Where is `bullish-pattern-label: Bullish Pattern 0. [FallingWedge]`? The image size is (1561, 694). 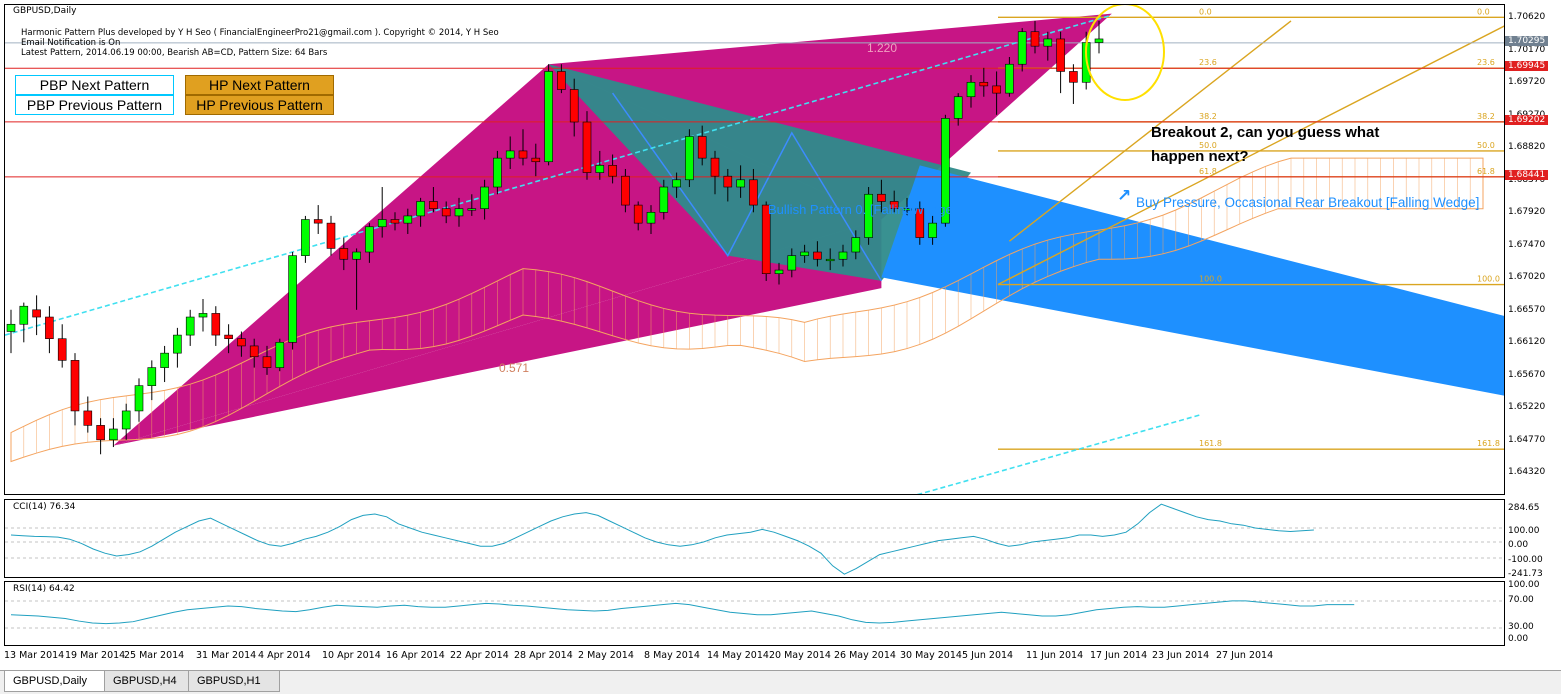
bullish-pattern-label: Bullish Pattern 0. [FallingWedge] is located at coordinates (862, 209).